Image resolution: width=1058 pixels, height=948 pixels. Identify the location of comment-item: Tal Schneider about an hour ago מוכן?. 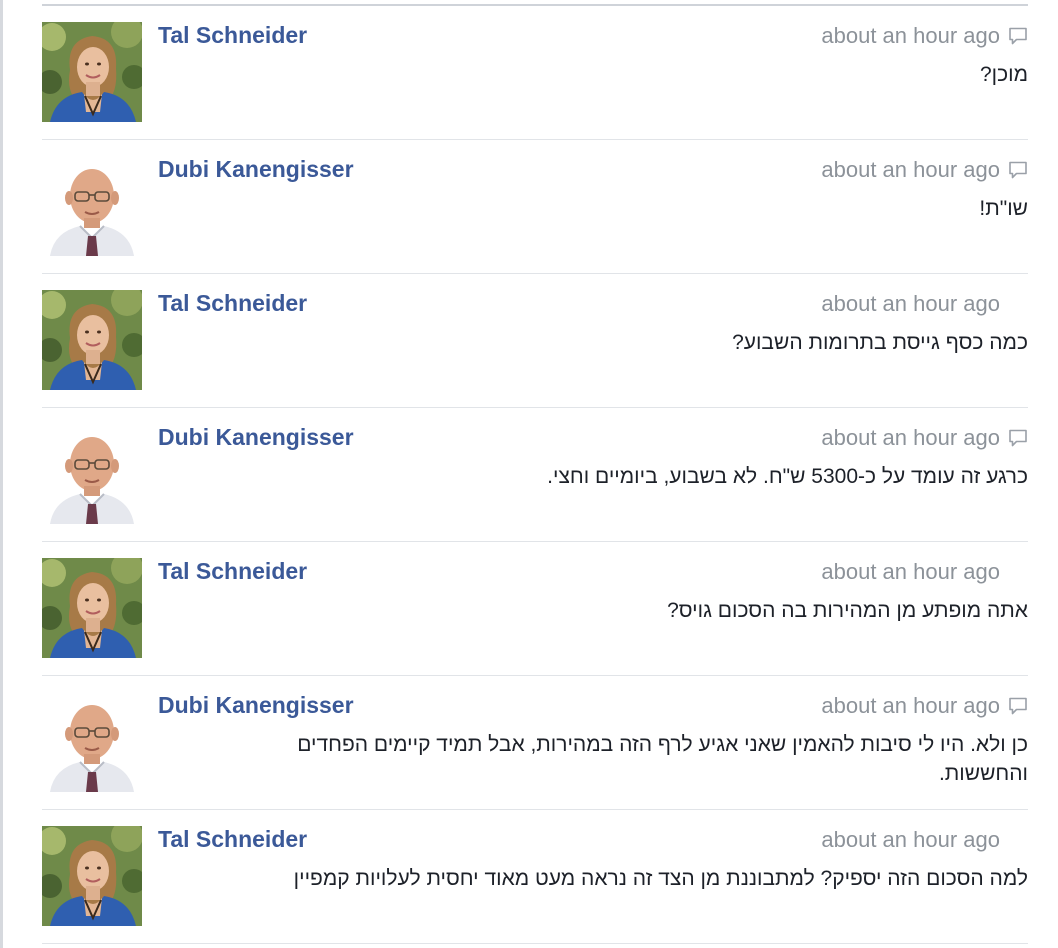
(535, 73).